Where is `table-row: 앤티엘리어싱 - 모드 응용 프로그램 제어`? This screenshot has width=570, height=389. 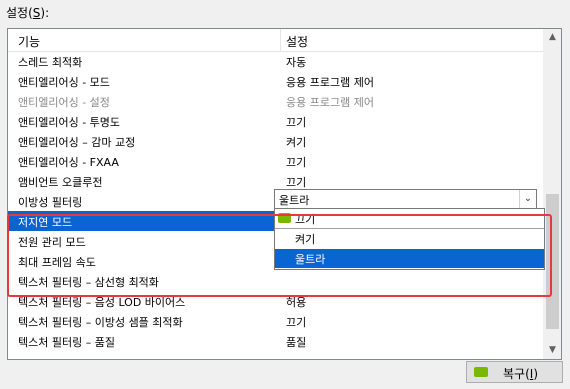
table-row: 앤티엘리어싱 - 모드 응용 프로그램 제어 is located at coordinates (276, 81).